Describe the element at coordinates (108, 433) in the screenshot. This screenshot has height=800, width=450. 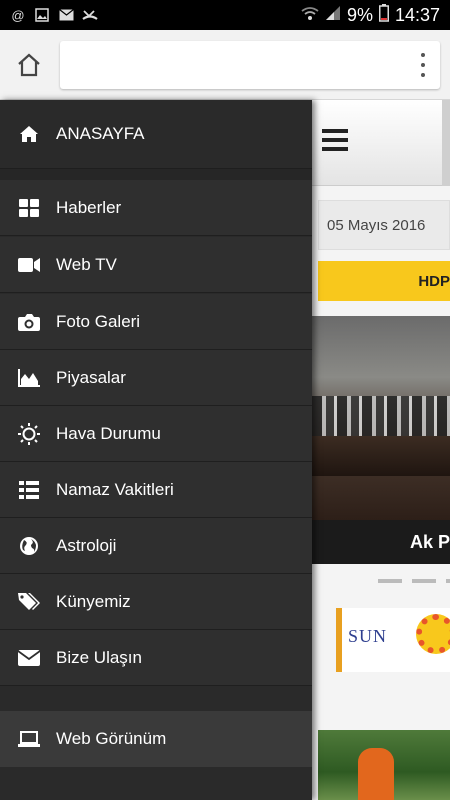
I see `drawer-item-label: Hava Durumu` at that location.